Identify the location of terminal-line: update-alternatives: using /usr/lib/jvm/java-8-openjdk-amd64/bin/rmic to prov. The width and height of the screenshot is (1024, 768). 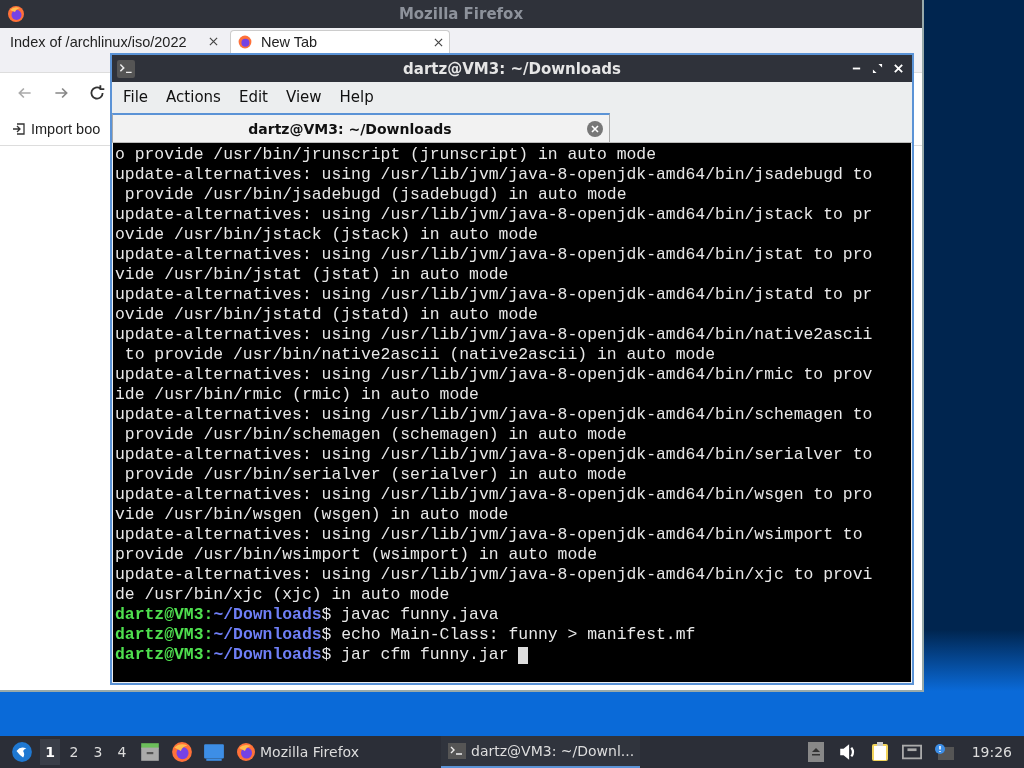
(493, 375).